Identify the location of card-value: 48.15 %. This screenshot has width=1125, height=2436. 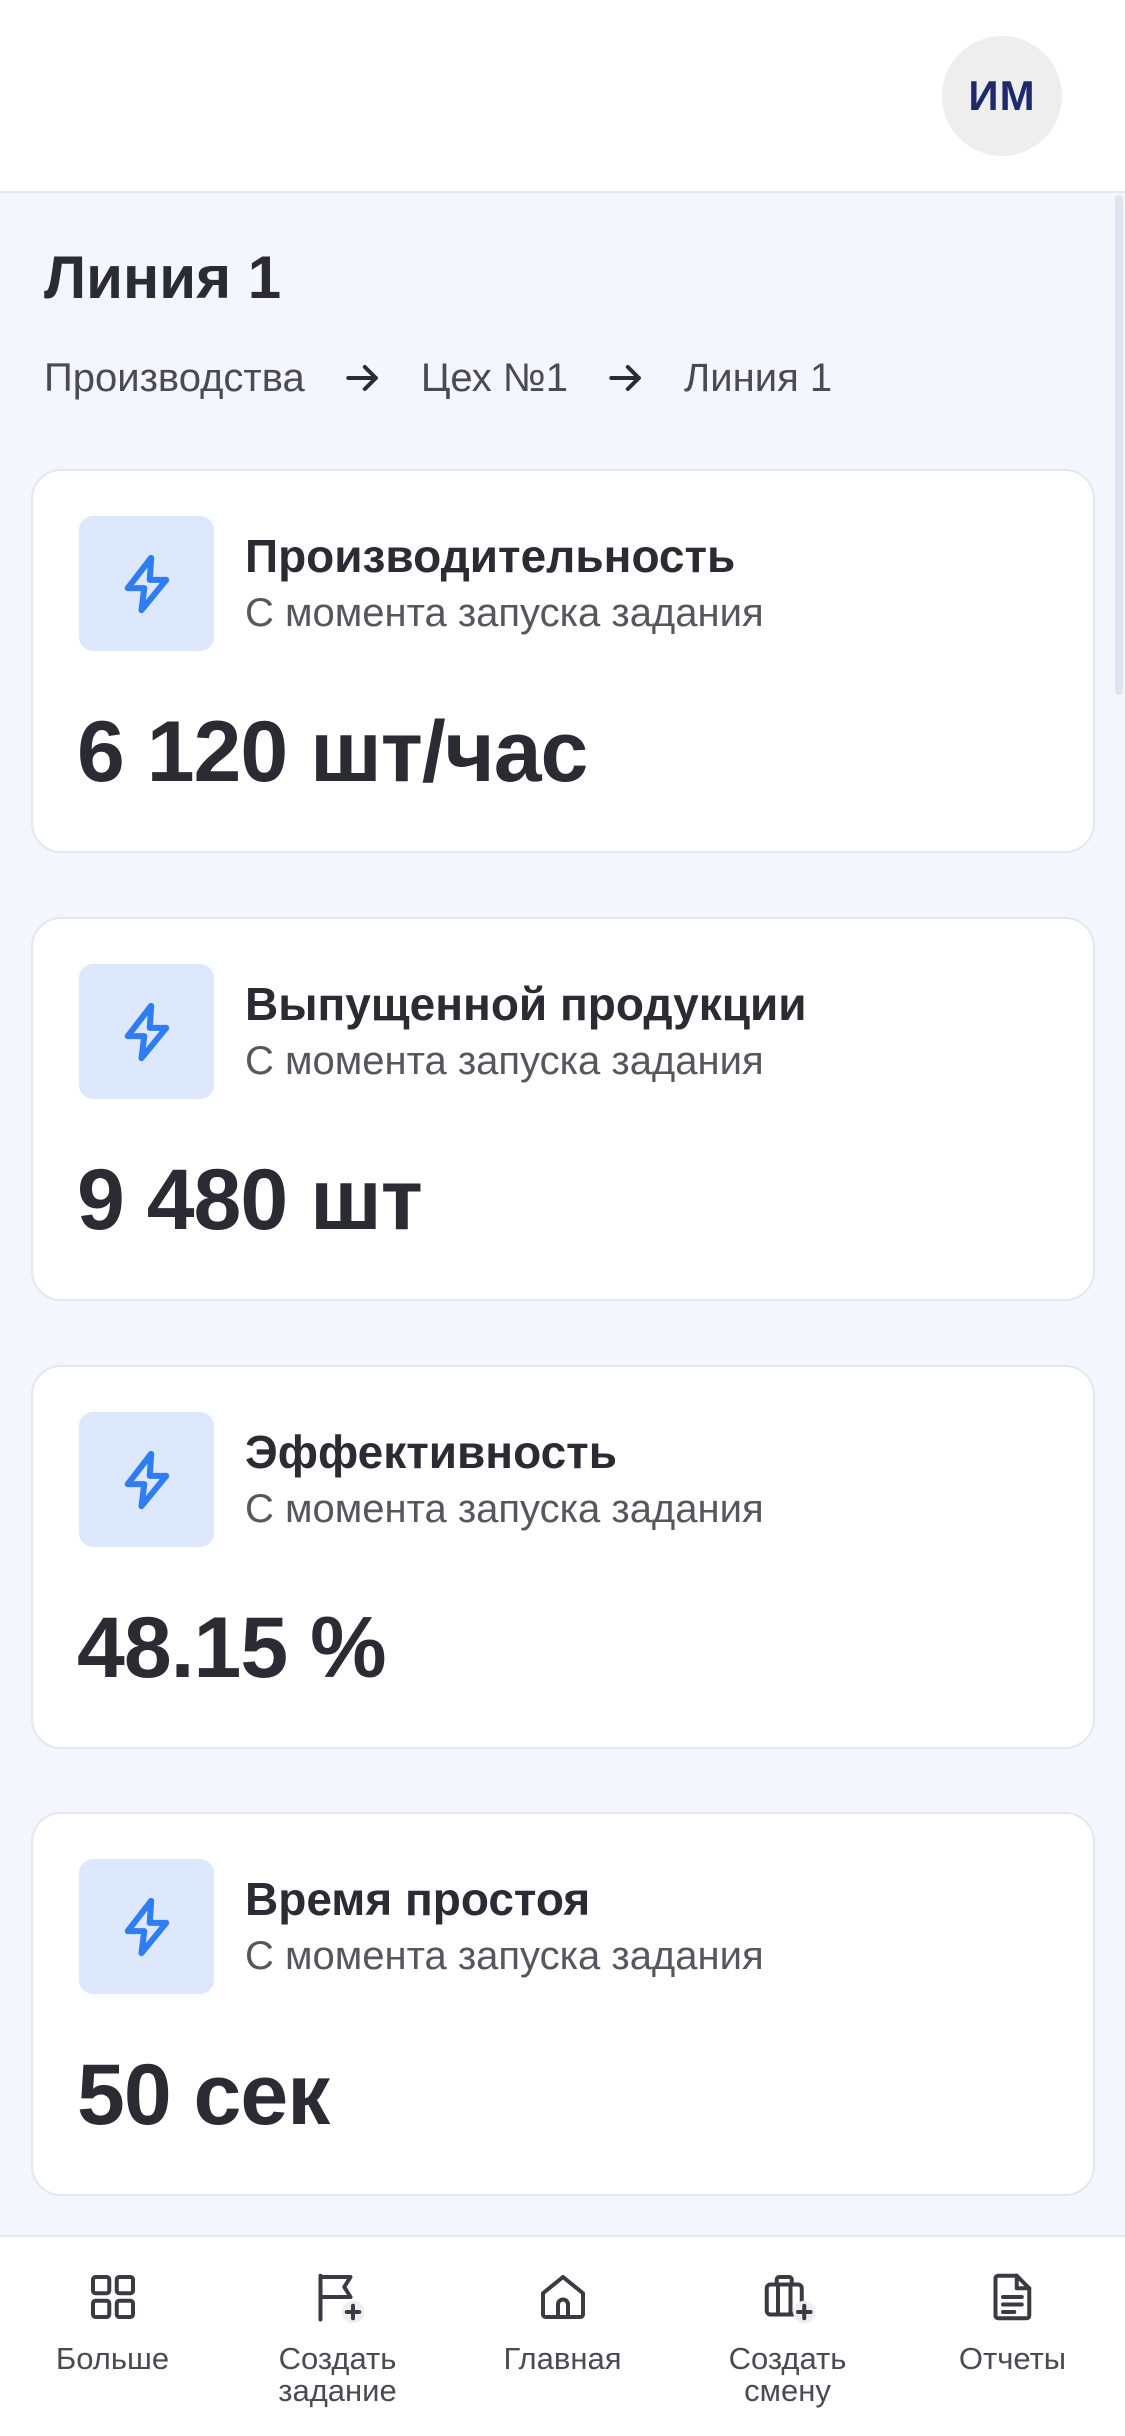
(232, 1648).